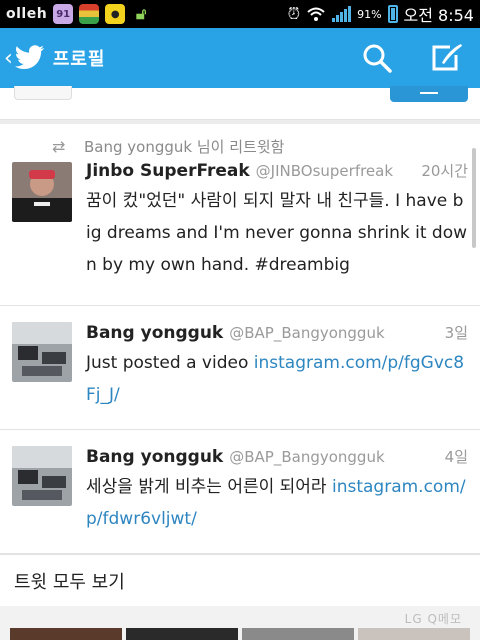  What do you see at coordinates (184, 147) in the screenshot?
I see `retweet-label: Bang yongguk 님이 리트윗함` at bounding box center [184, 147].